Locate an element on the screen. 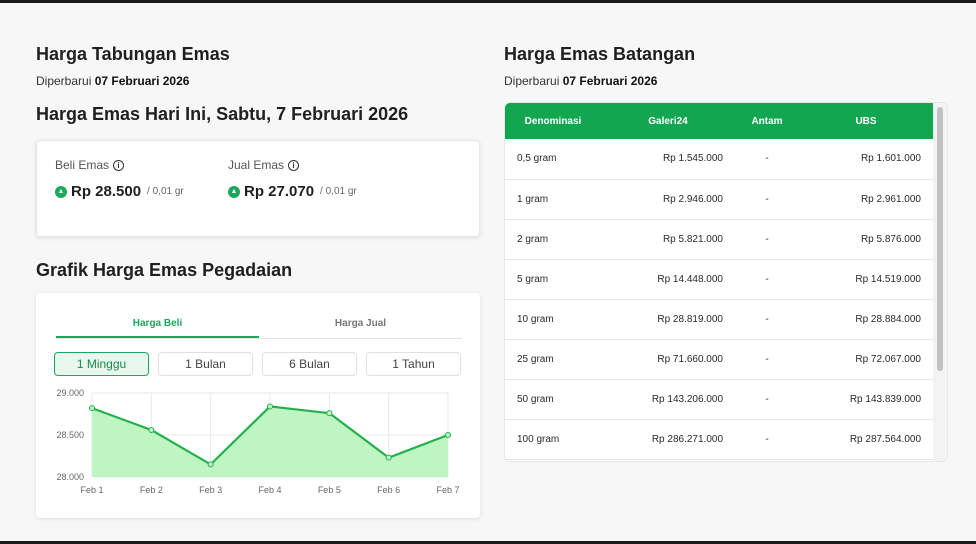  table-row: 0,5 gram Rp 1.545.000- Rp 1.601.000 is located at coordinates (719, 159).